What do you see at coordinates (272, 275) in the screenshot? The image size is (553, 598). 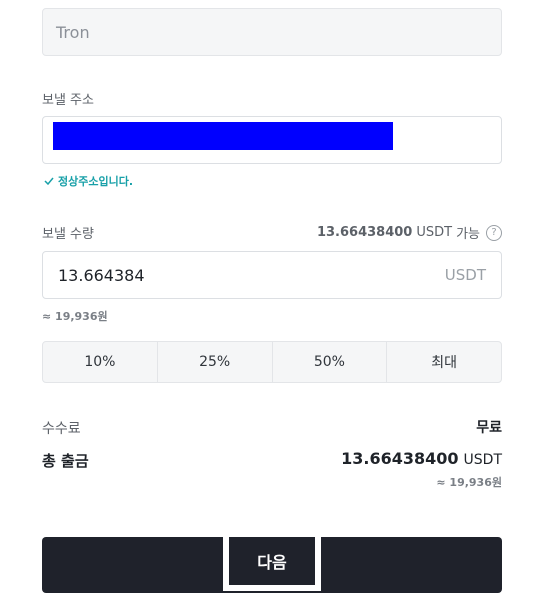 I see `quantity-input: 13.664384 USDT` at bounding box center [272, 275].